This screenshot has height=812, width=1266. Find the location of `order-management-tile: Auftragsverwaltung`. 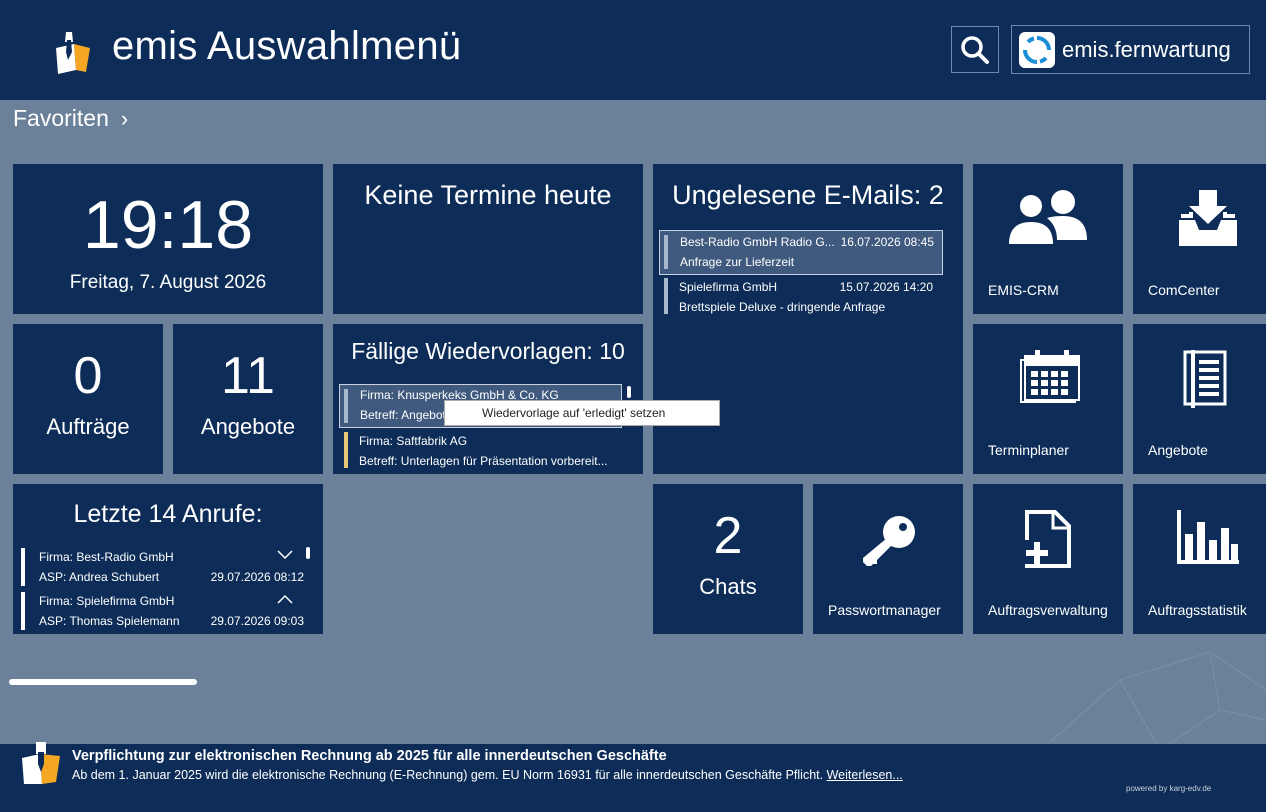

order-management-tile: Auftragsverwaltung is located at coordinates (1048, 559).